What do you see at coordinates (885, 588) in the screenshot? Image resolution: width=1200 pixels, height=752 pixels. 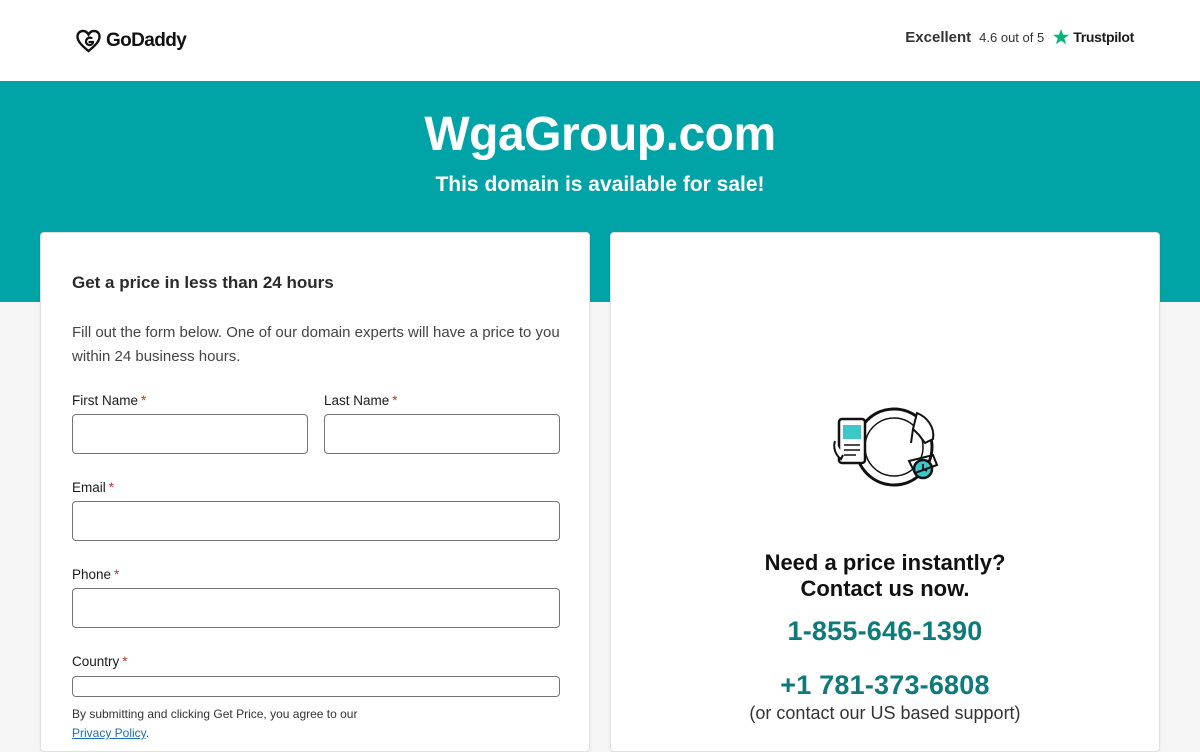 I see `contact-heading-line2: Contact us now.` at bounding box center [885, 588].